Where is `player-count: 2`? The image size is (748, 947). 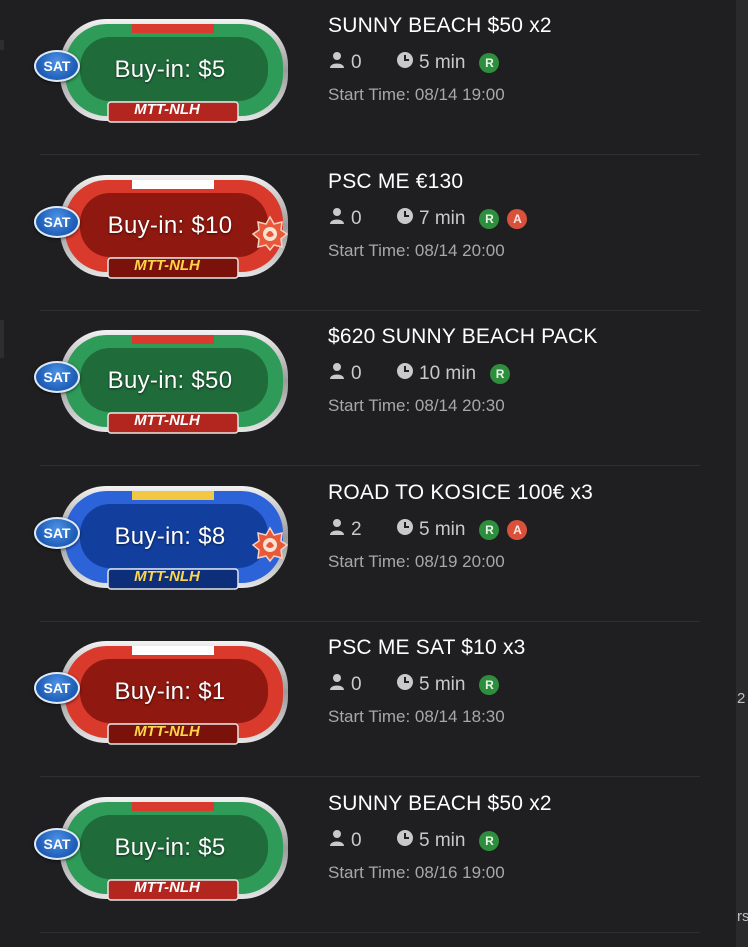 player-count: 2 is located at coordinates (356, 529).